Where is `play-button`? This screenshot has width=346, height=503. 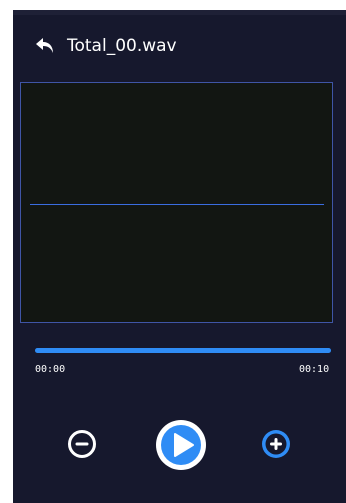 play-button is located at coordinates (181, 445).